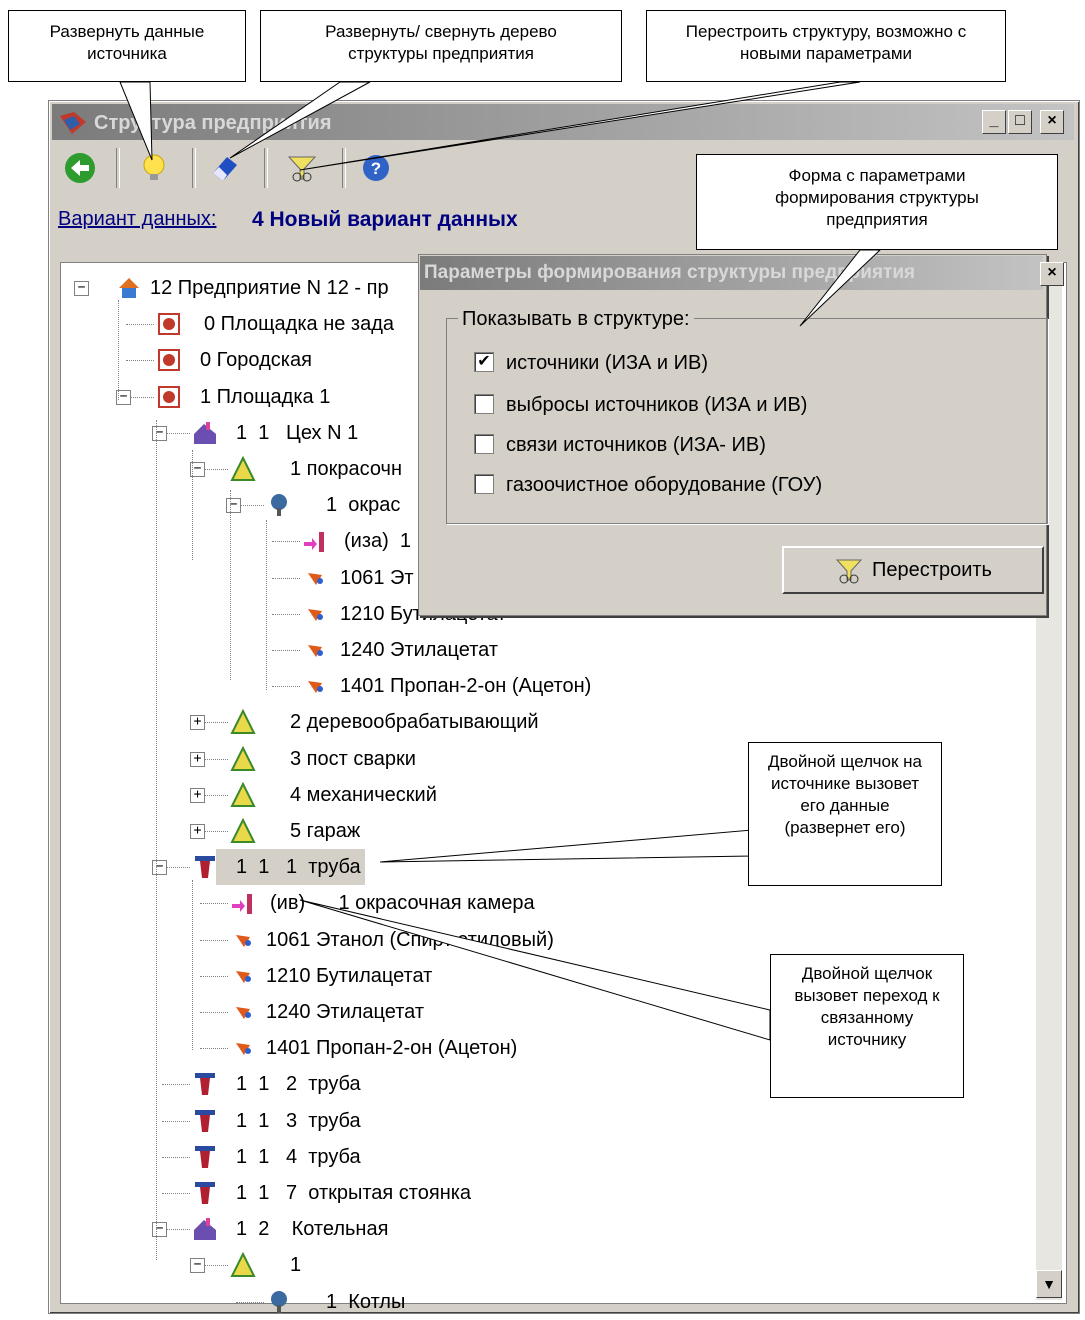  Describe the element at coordinates (127, 46) in the screenshot. I see `callout-expand-source: Развернуть данные источника` at that location.